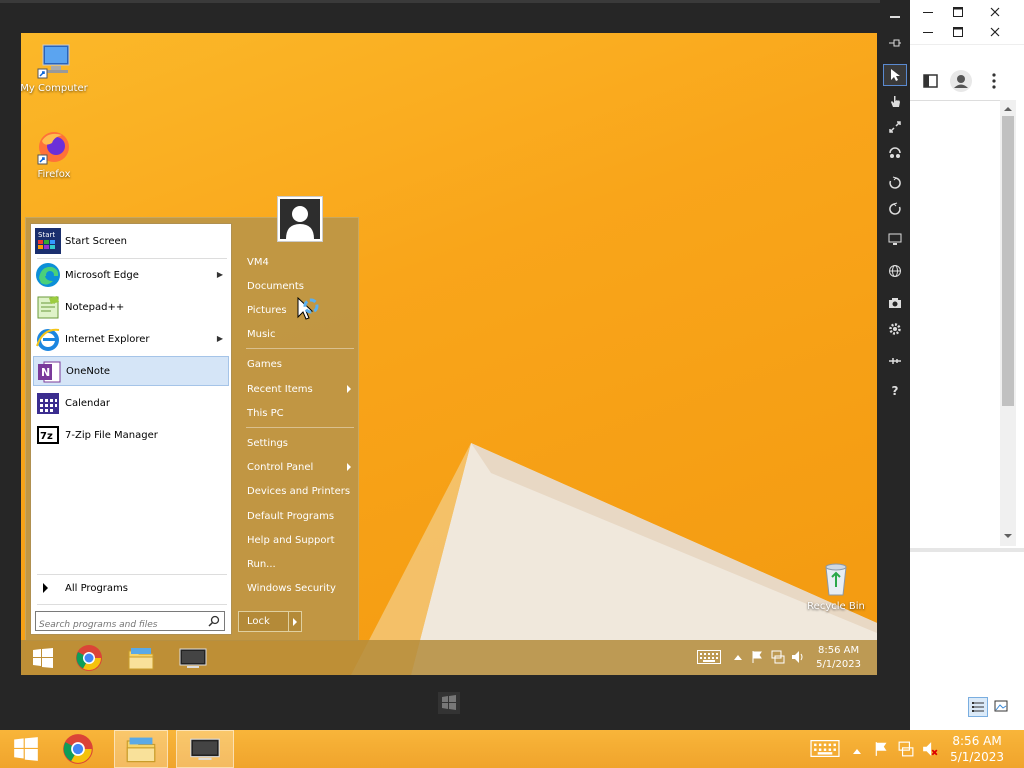 The width and height of the screenshot is (1024, 768). What do you see at coordinates (895, 271) in the screenshot?
I see `region-button` at bounding box center [895, 271].